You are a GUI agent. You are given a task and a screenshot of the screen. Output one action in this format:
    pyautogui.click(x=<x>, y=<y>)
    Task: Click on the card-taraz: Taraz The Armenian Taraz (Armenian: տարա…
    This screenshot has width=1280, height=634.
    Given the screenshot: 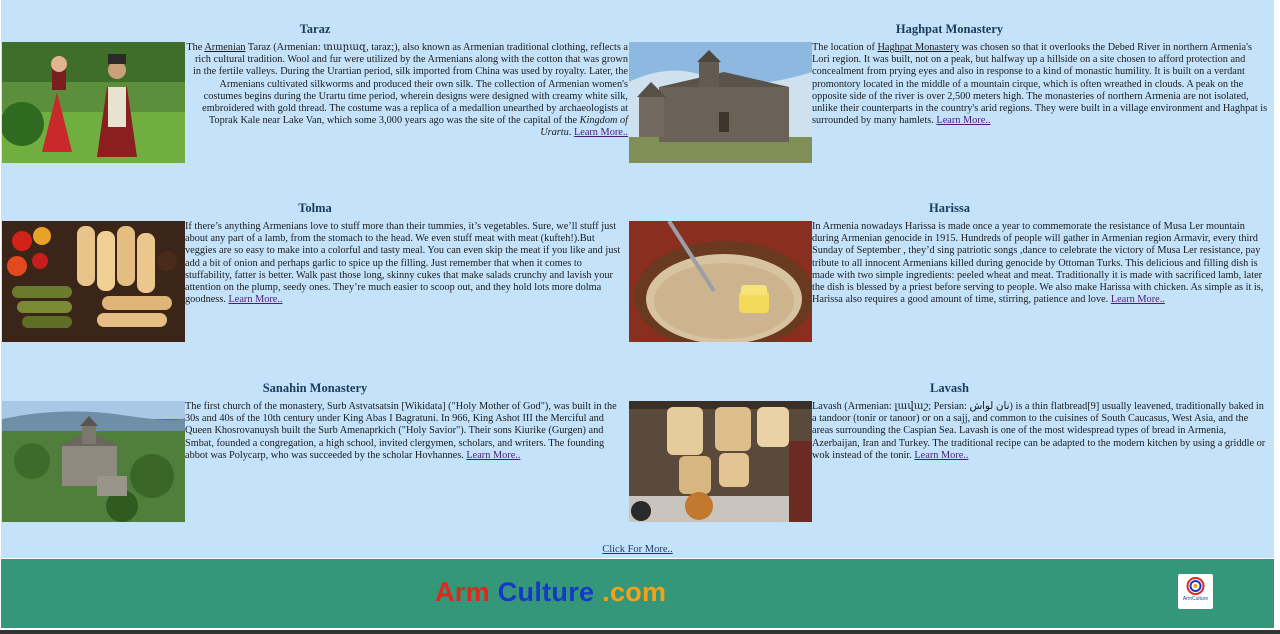 What is the action you would take?
    pyautogui.click(x=315, y=97)
    